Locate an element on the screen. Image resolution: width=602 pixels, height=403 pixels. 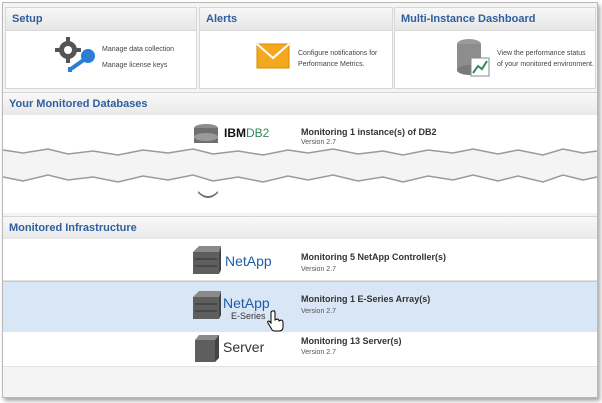
netapp-version: Version 2.7 is located at coordinates (319, 269).